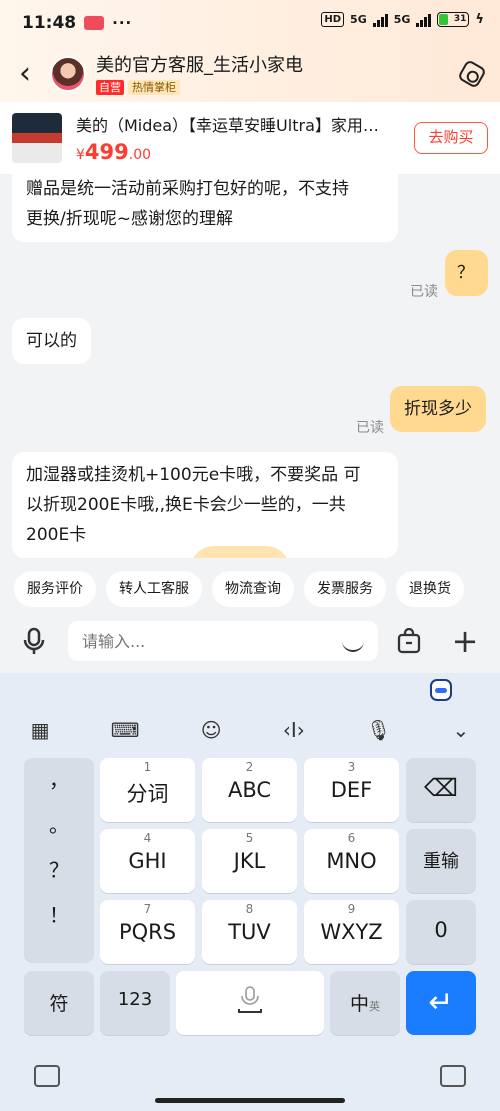 Image resolution: width=500 pixels, height=1111 pixels. What do you see at coordinates (114, 152) in the screenshot?
I see `product-price: ¥499.00` at bounding box center [114, 152].